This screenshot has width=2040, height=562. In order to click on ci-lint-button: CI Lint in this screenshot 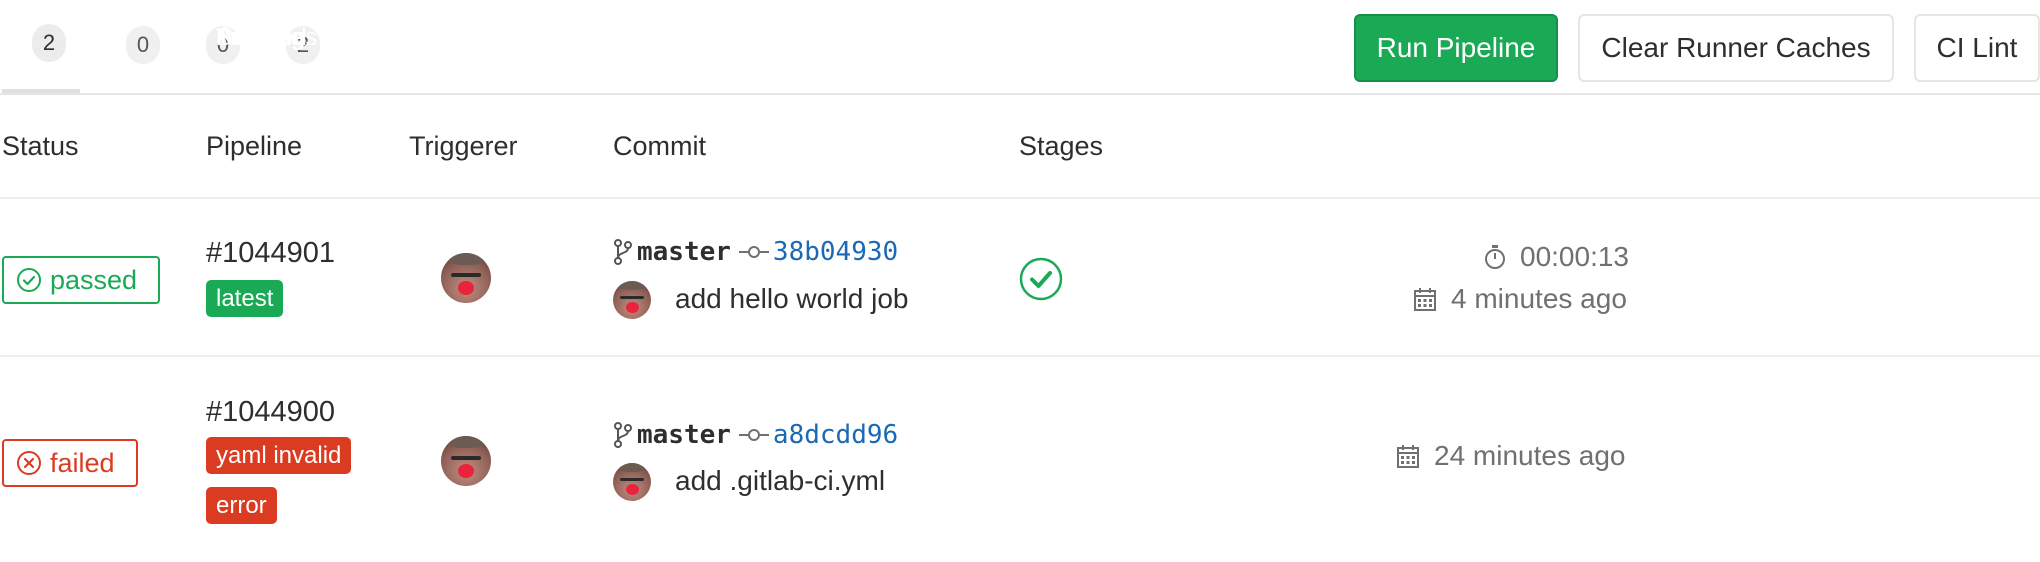, I will do `click(1977, 48)`.